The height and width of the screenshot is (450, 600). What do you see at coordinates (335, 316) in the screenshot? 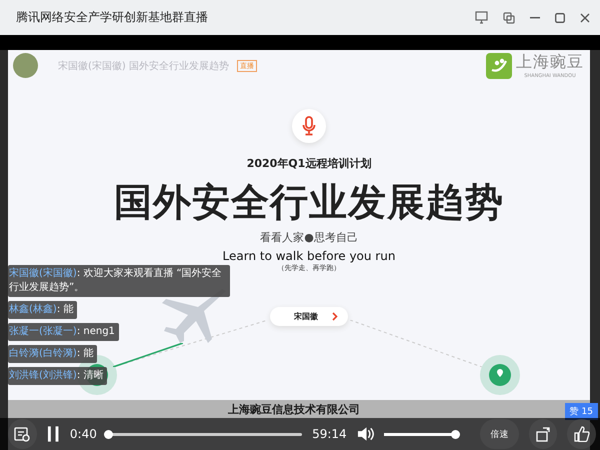
I see `chevron-right-icon` at bounding box center [335, 316].